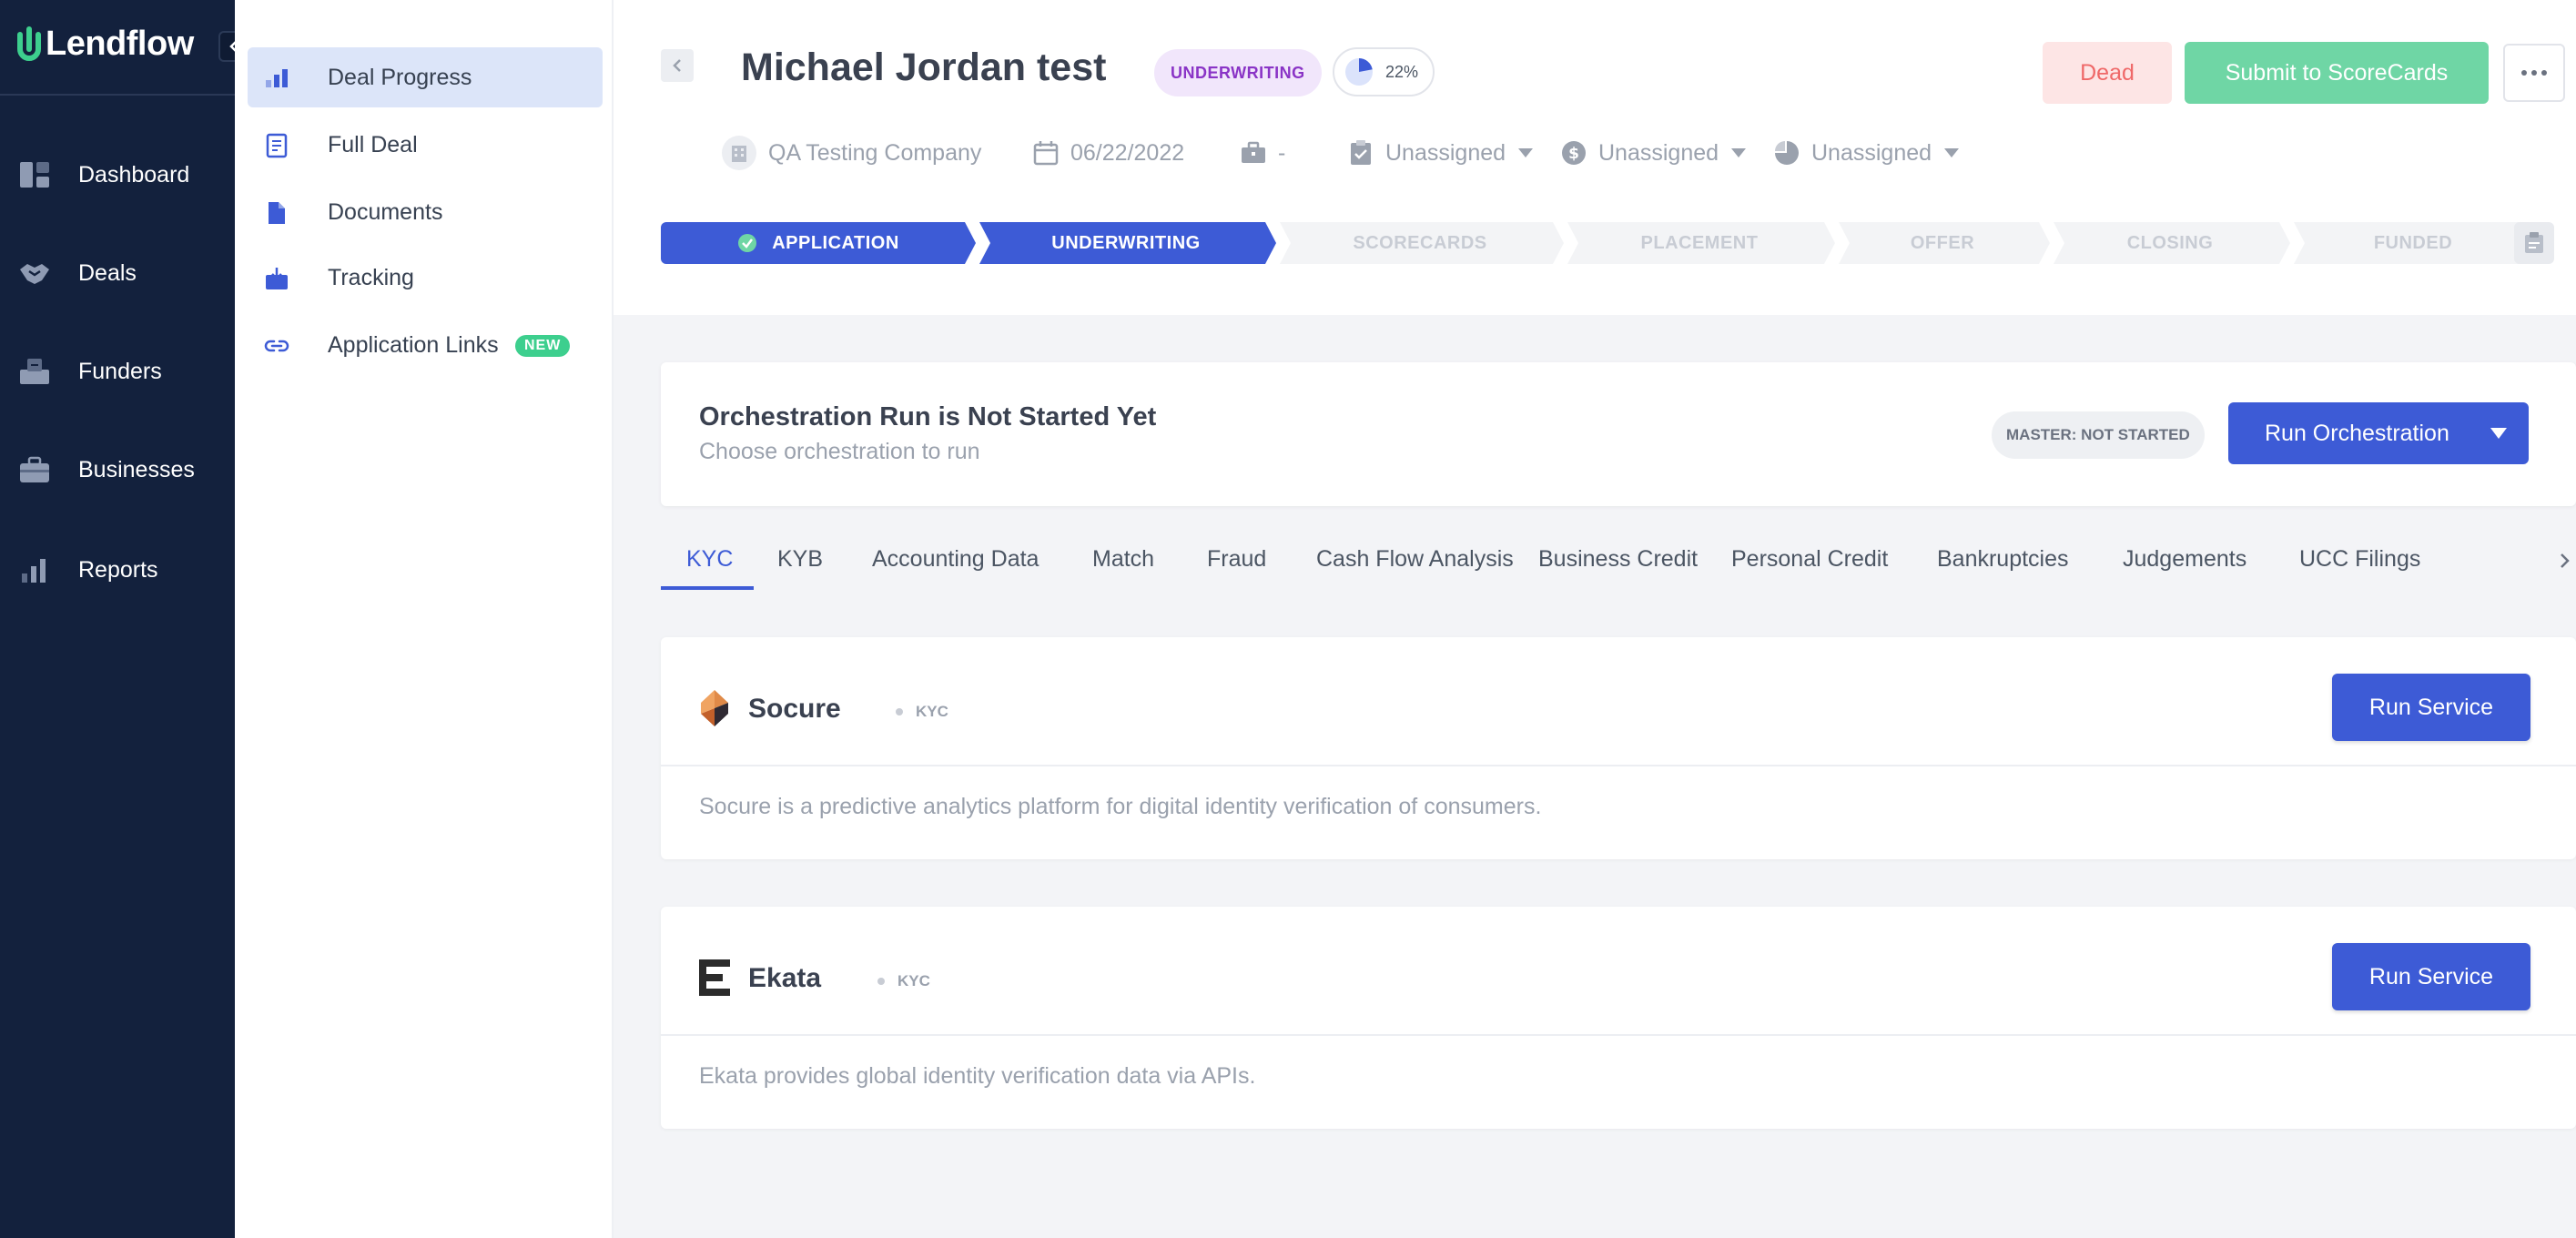  Describe the element at coordinates (107, 272) in the screenshot. I see `nav-label: Deals` at that location.